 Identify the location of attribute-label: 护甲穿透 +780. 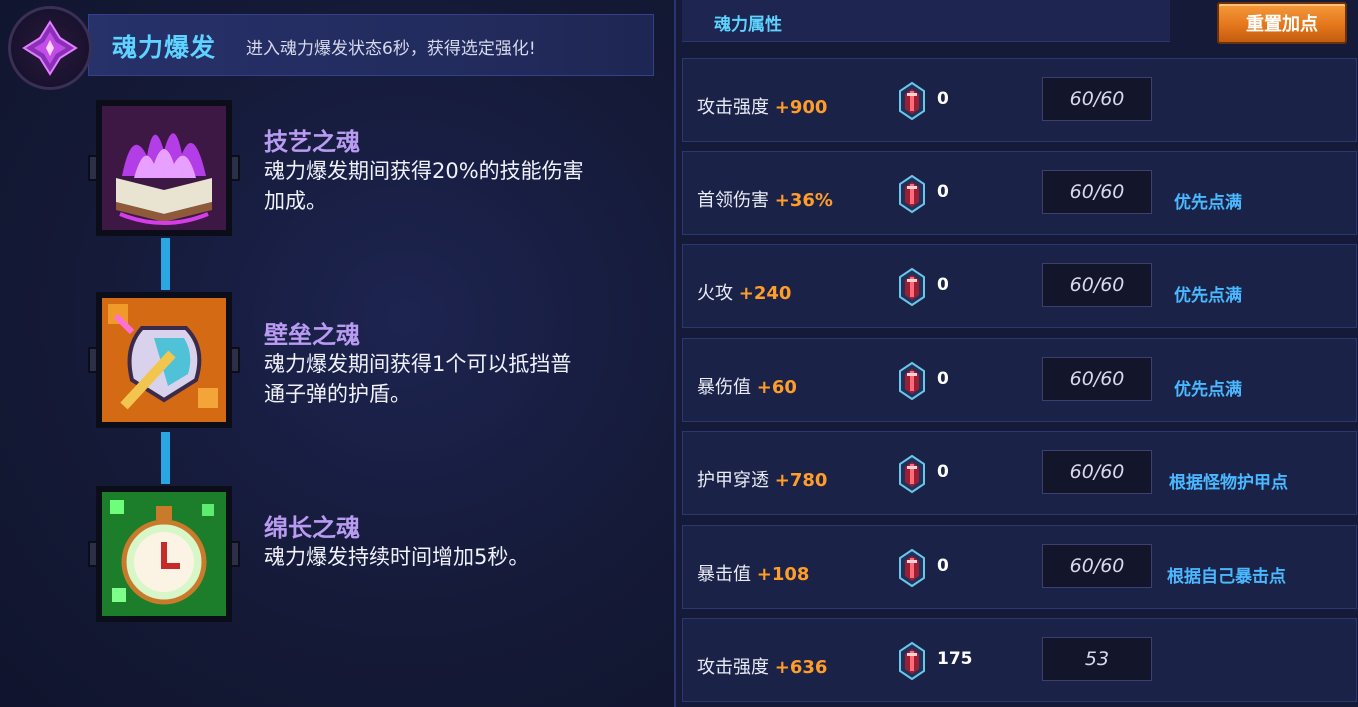
(762, 479).